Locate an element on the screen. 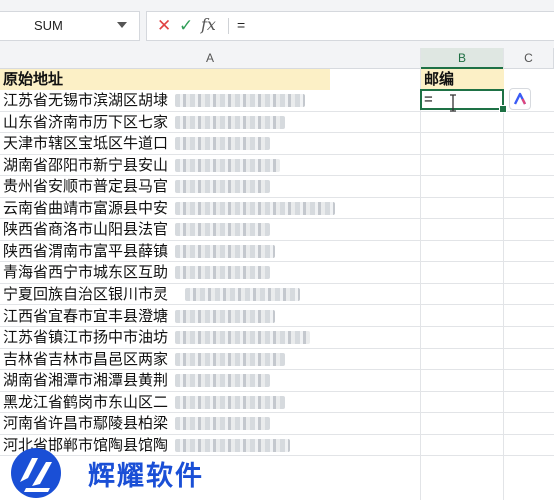 Image resolution: width=554 pixels, height=500 pixels. formula-bar: ✕ ✓ fx = is located at coordinates (350, 26).